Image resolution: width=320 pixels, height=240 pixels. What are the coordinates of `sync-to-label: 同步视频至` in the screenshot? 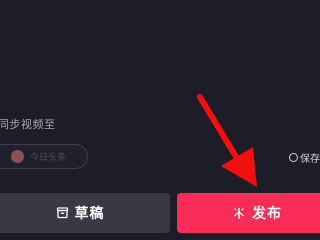 It's located at (28, 124).